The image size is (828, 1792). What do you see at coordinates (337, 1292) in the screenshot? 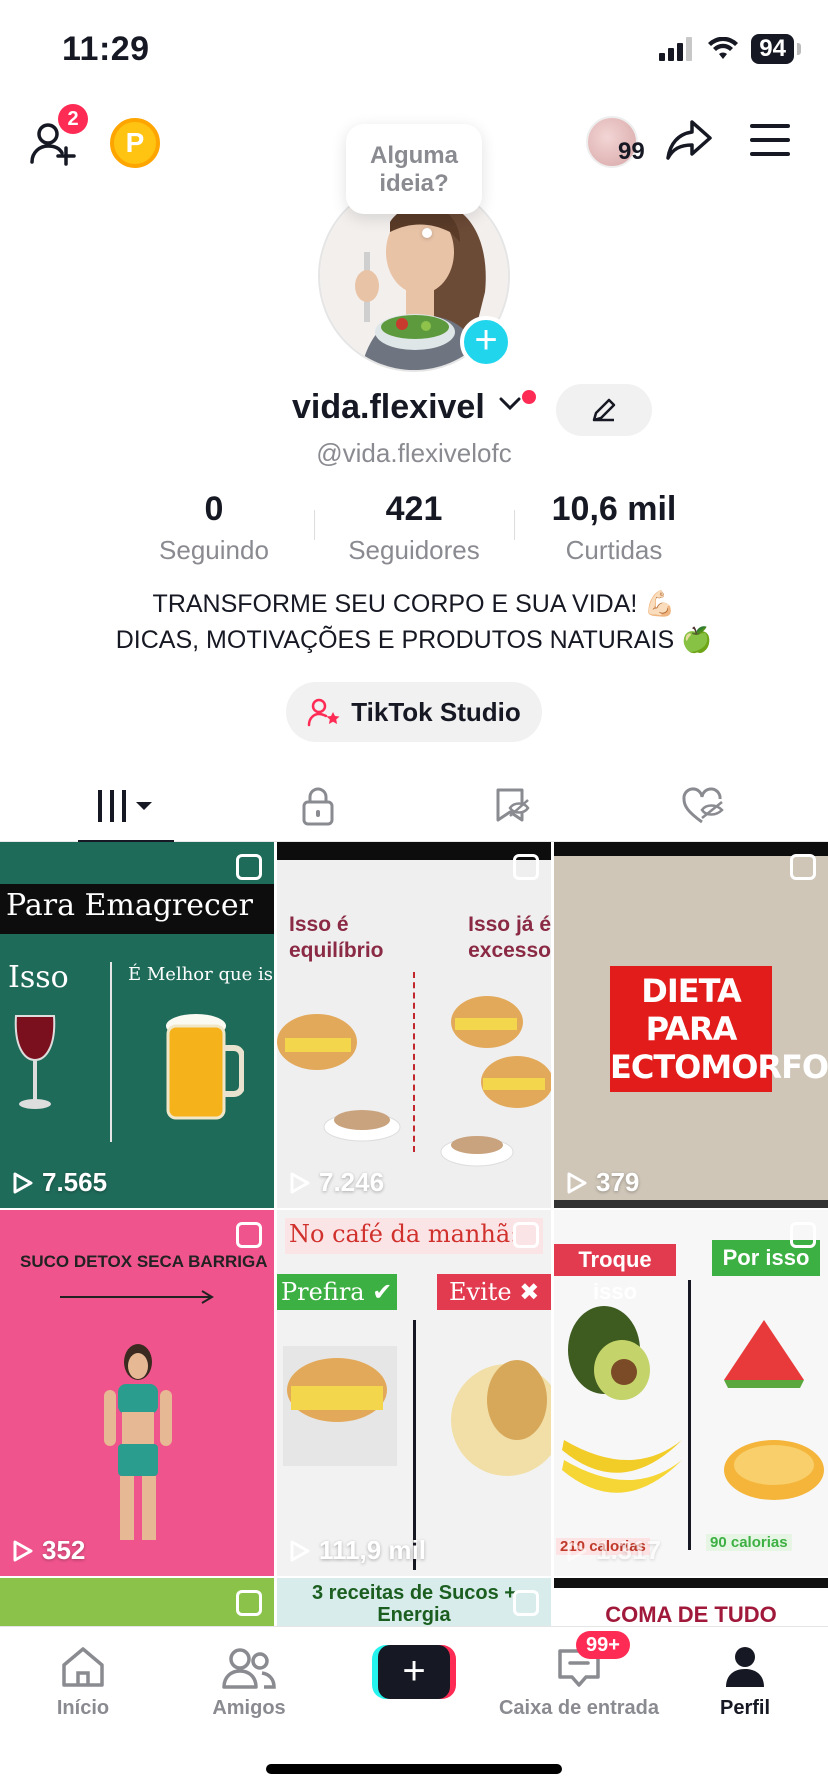
I see `video-text: Prefira ✔` at bounding box center [337, 1292].